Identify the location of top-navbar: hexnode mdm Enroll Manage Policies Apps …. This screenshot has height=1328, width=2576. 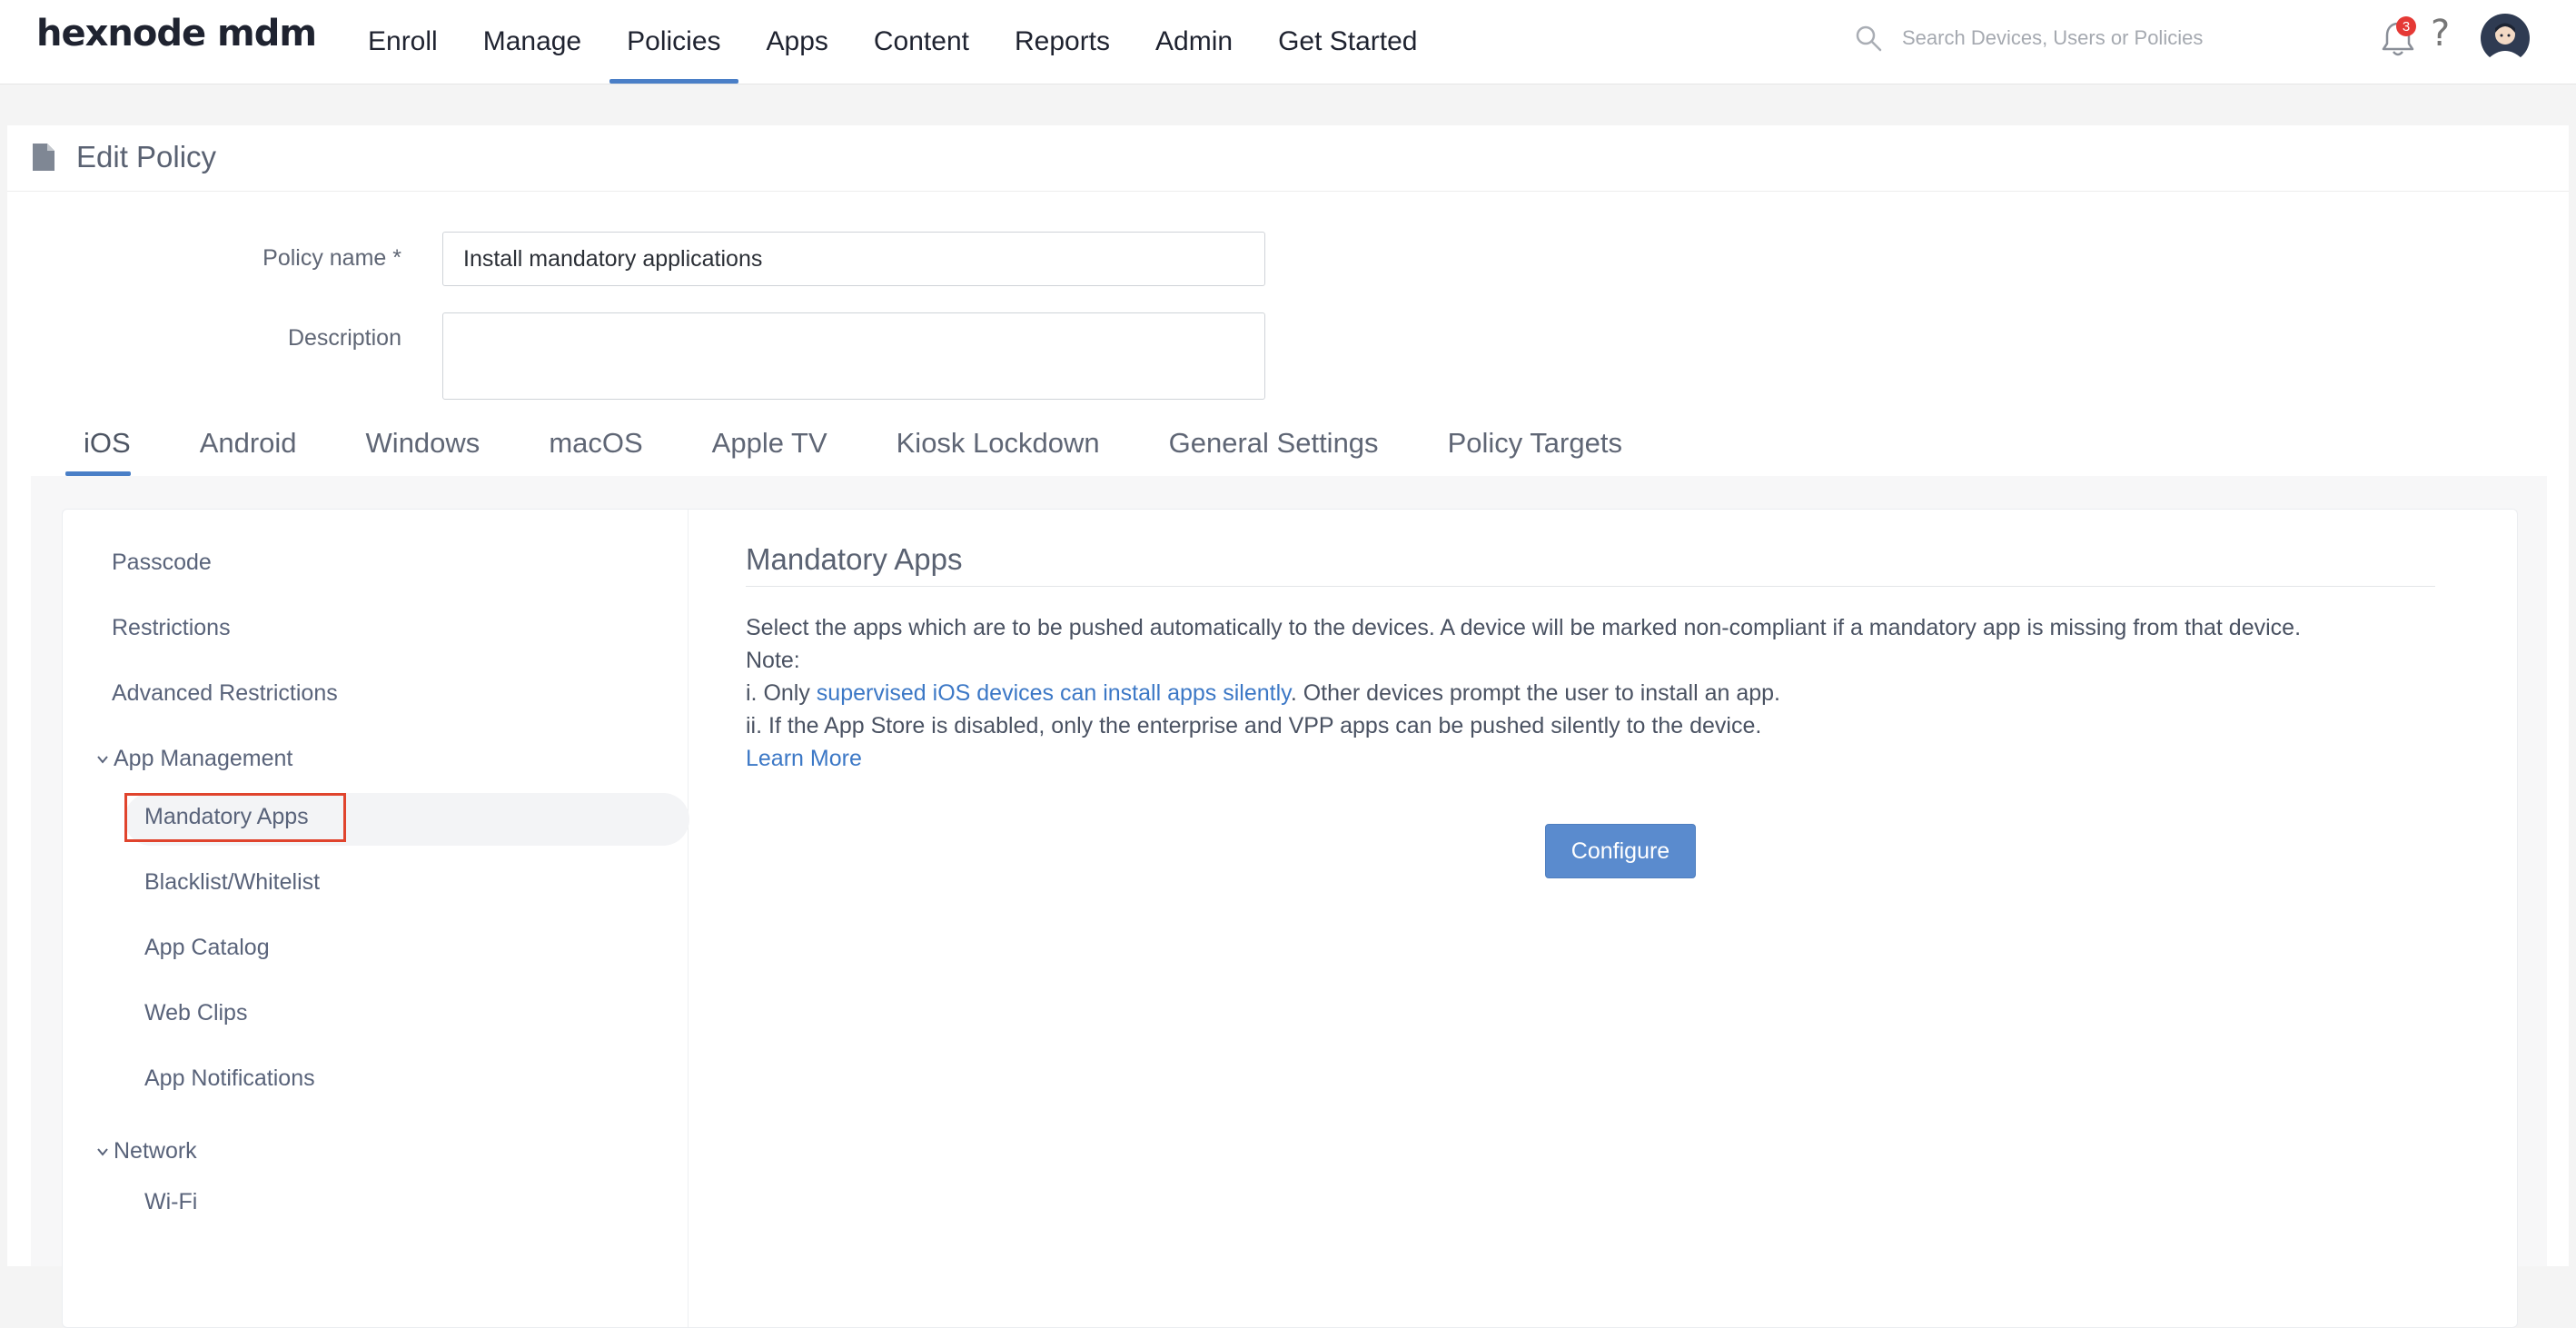
(1288, 42).